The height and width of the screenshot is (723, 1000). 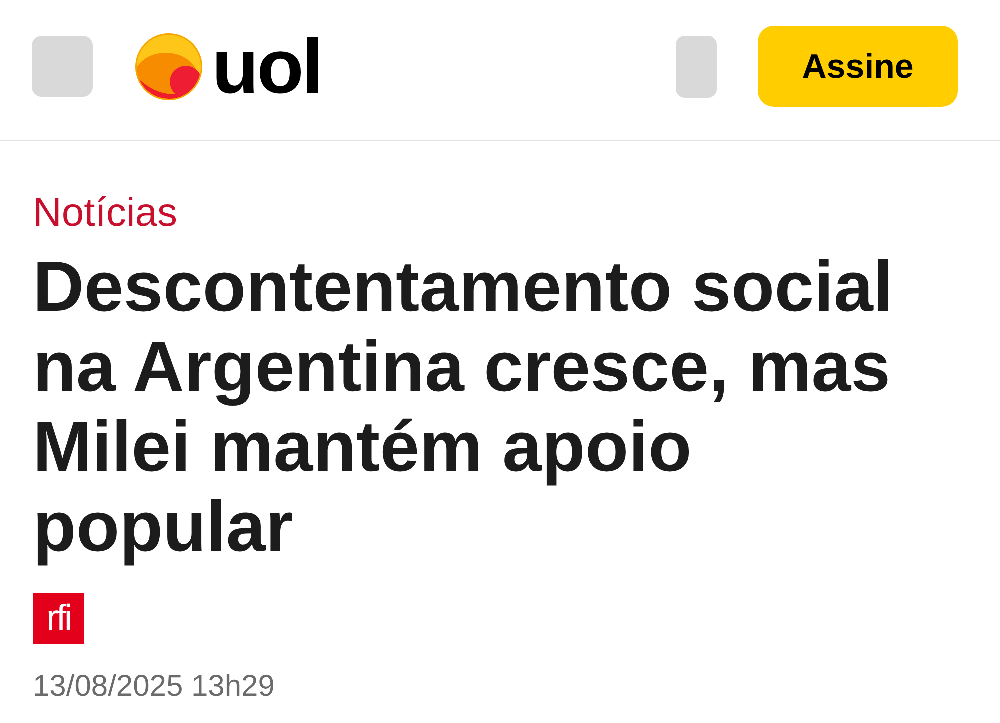 I want to click on category-link: Notícias, so click(x=105, y=213).